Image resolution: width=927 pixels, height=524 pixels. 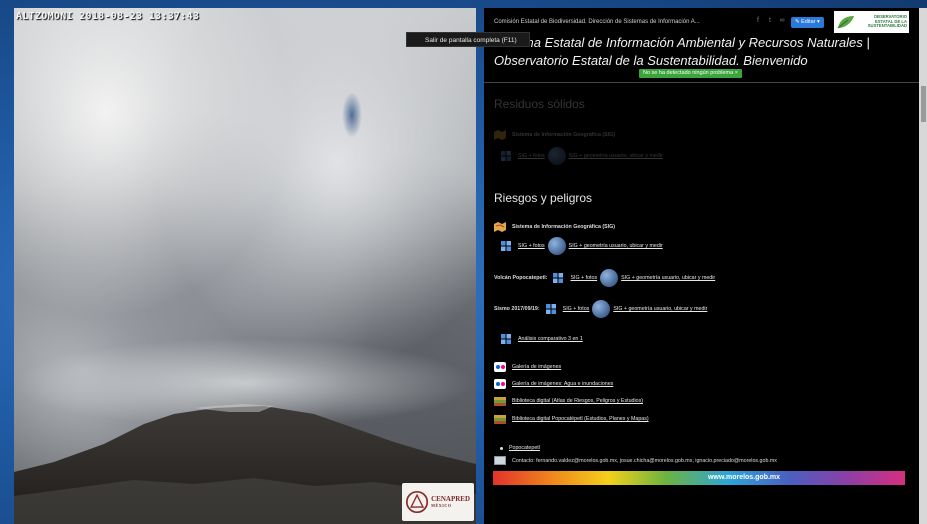 I want to click on galeria-row: Galería de imágenes, so click(x=527, y=367).